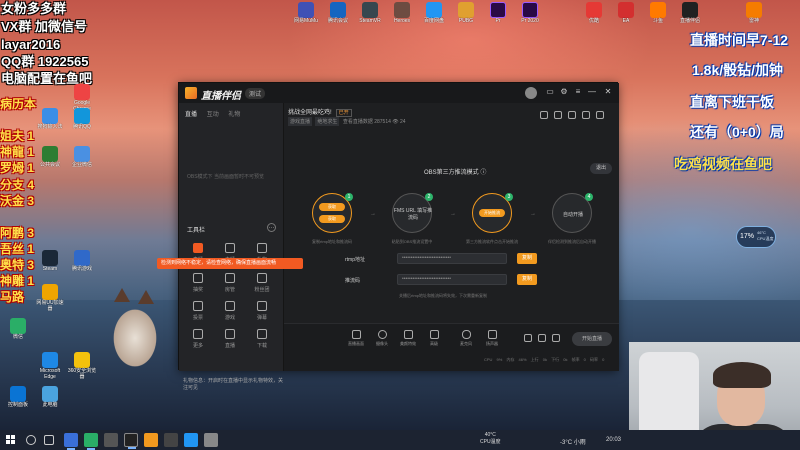  Describe the element at coordinates (498, 13) in the screenshot. I see `desktop-icon: Pr` at that location.